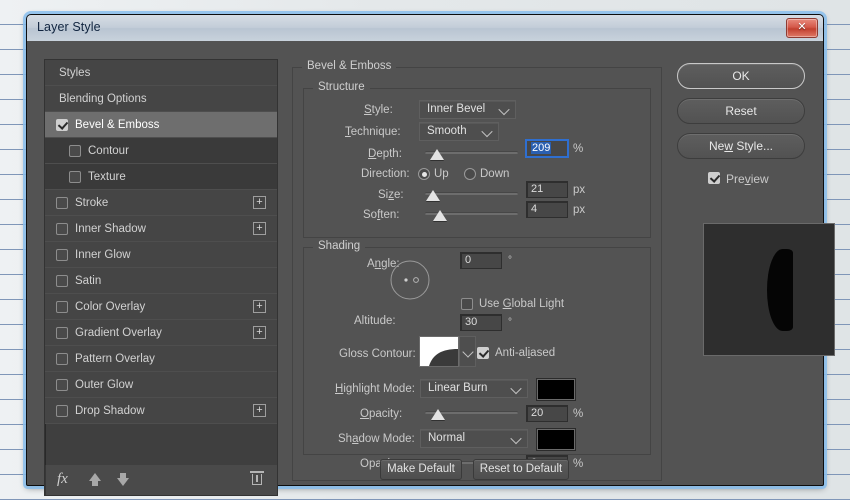 This screenshot has height=500, width=850. Describe the element at coordinates (376, 439) in the screenshot. I see `shadow-mode-label: Shadow Mode:` at that location.